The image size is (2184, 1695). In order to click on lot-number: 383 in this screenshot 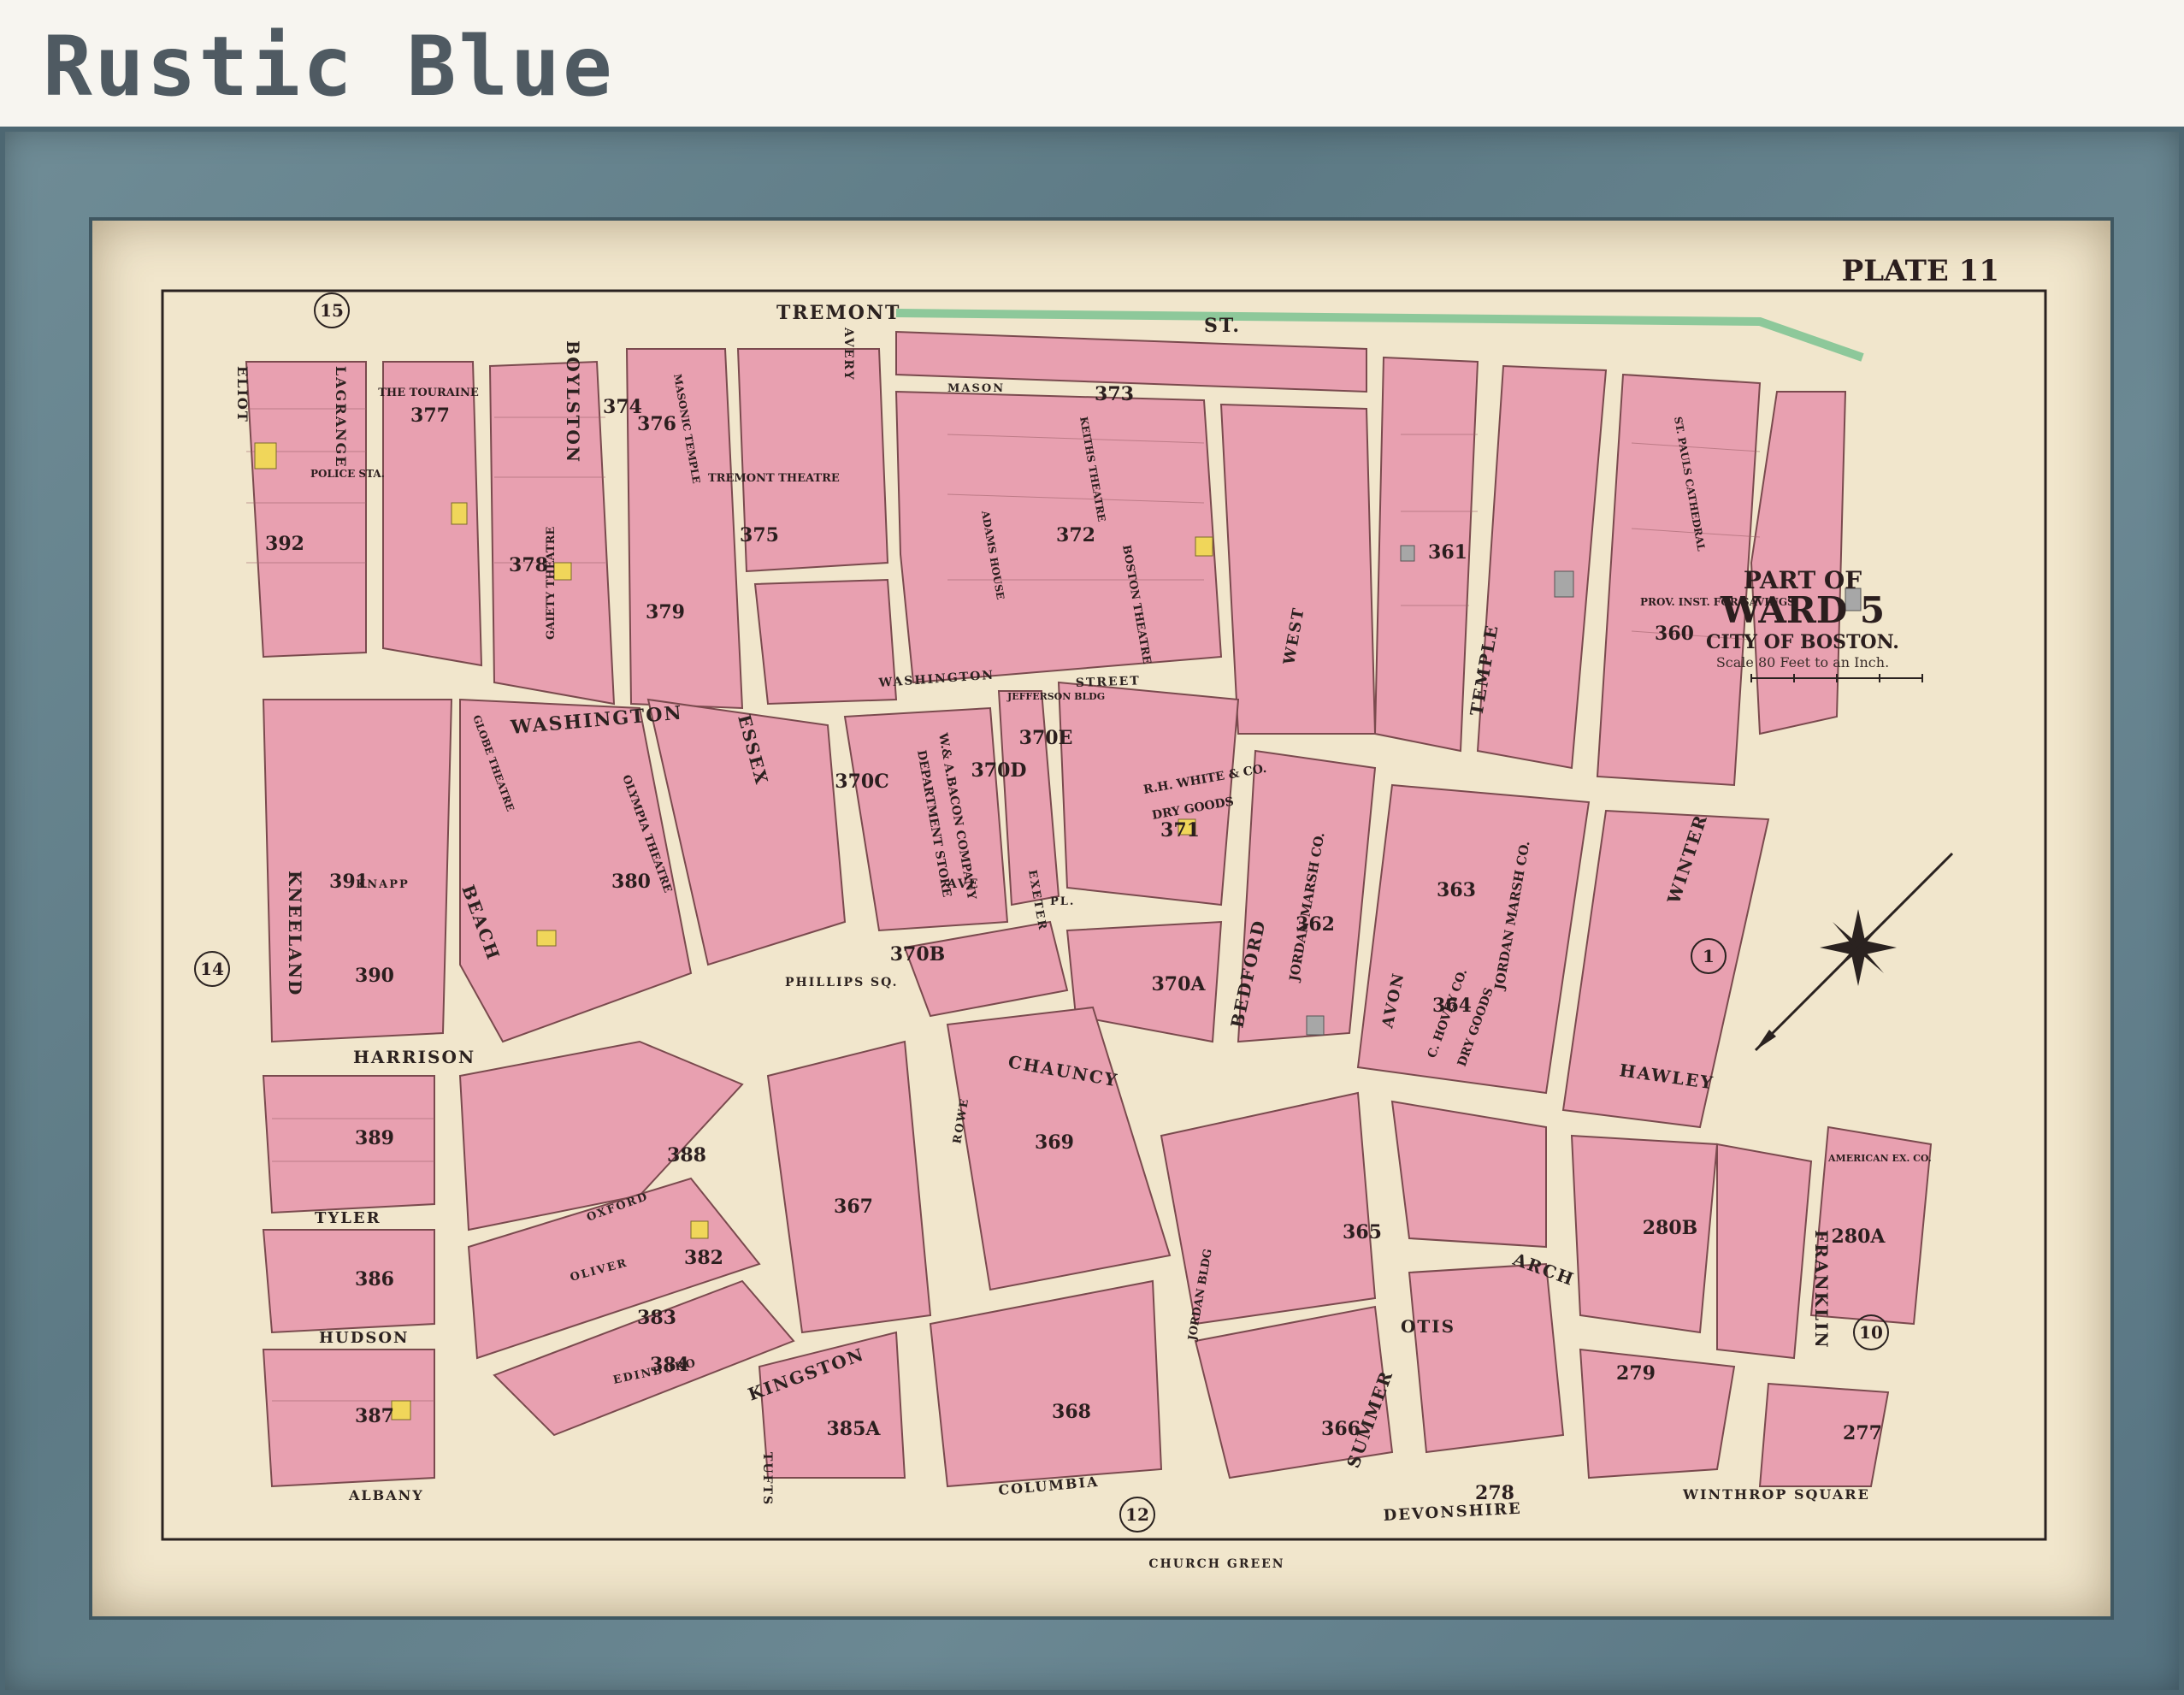, I will do `click(656, 1318)`.